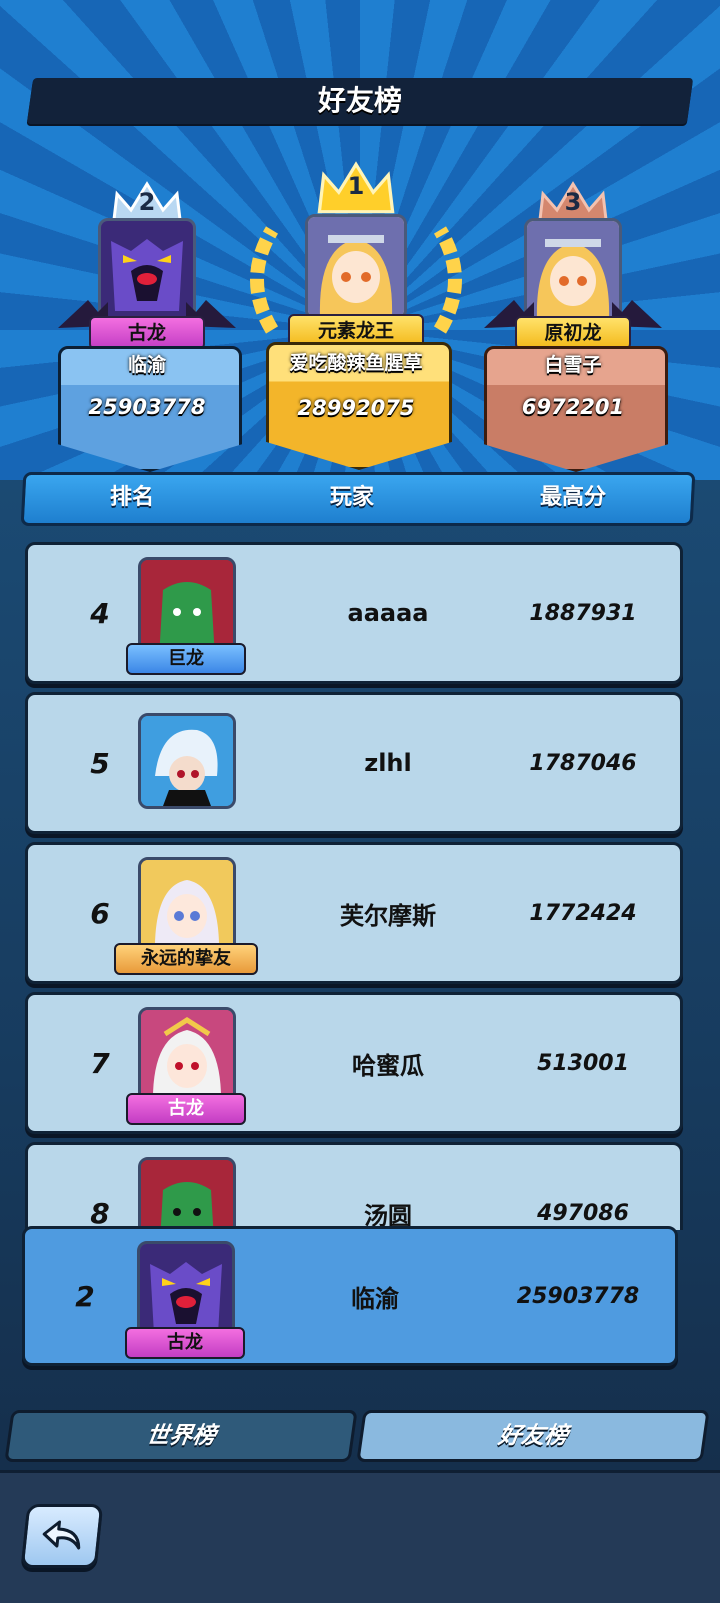 This screenshot has width=720, height=1603. Describe the element at coordinates (147, 407) in the screenshot. I see `podium-score: 25903778` at that location.